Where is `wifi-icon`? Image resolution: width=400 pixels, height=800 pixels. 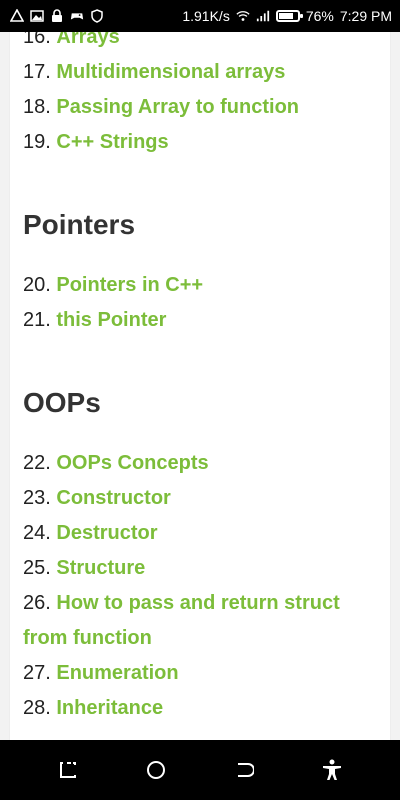 wifi-icon is located at coordinates (243, 16).